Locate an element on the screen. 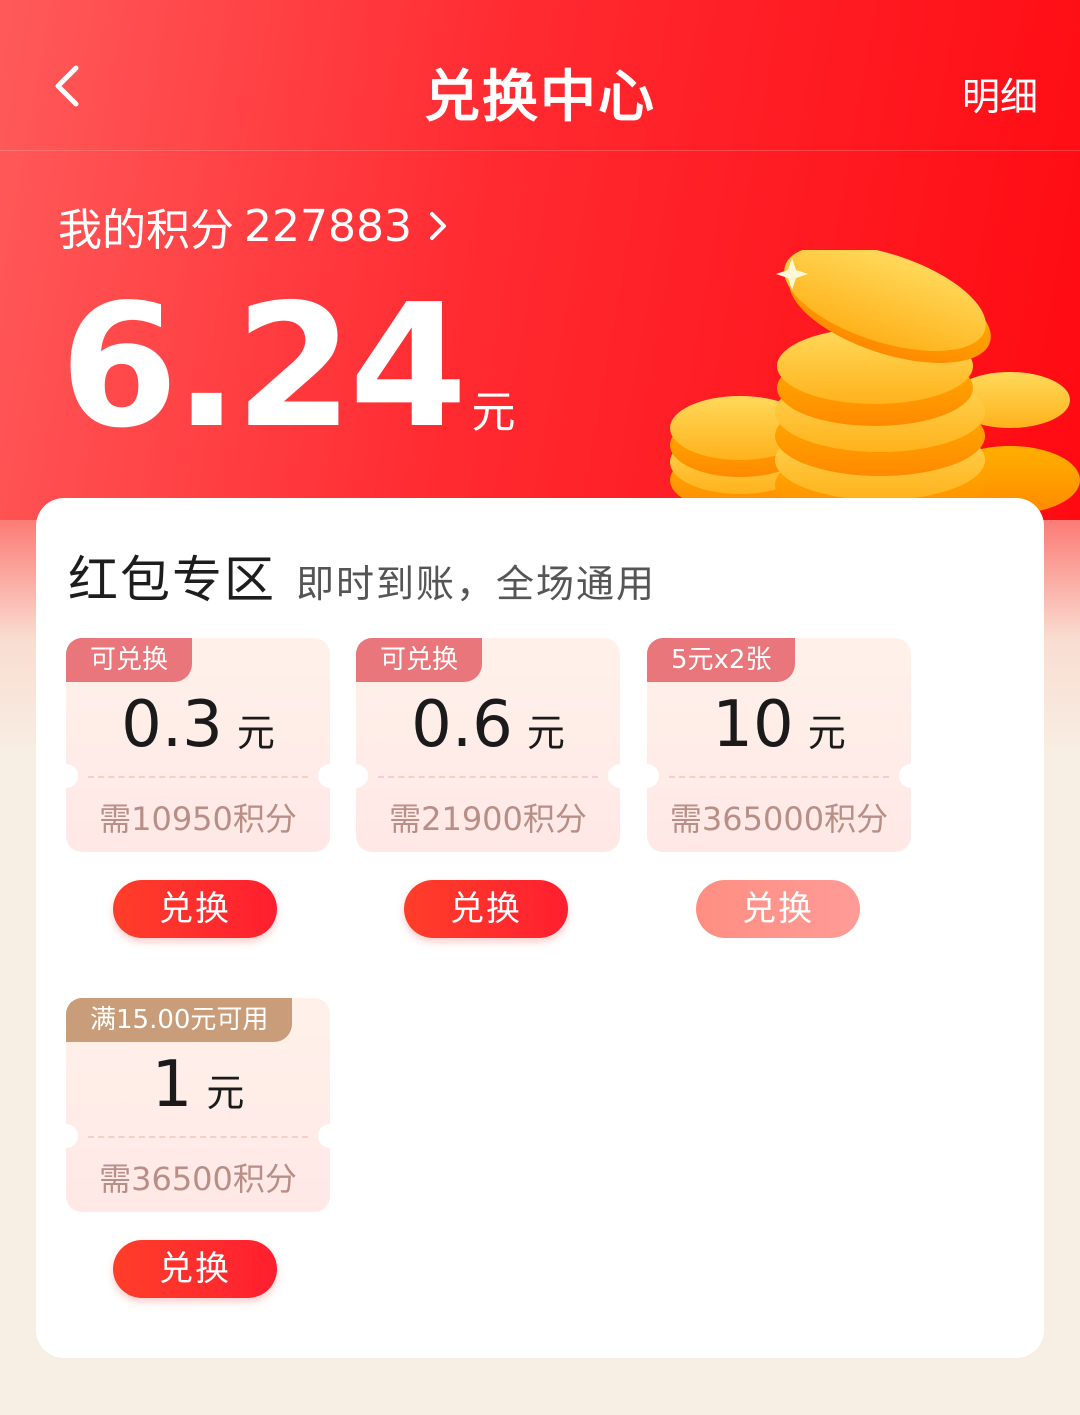  page-title: 兑换中心 is located at coordinates (540, 97).